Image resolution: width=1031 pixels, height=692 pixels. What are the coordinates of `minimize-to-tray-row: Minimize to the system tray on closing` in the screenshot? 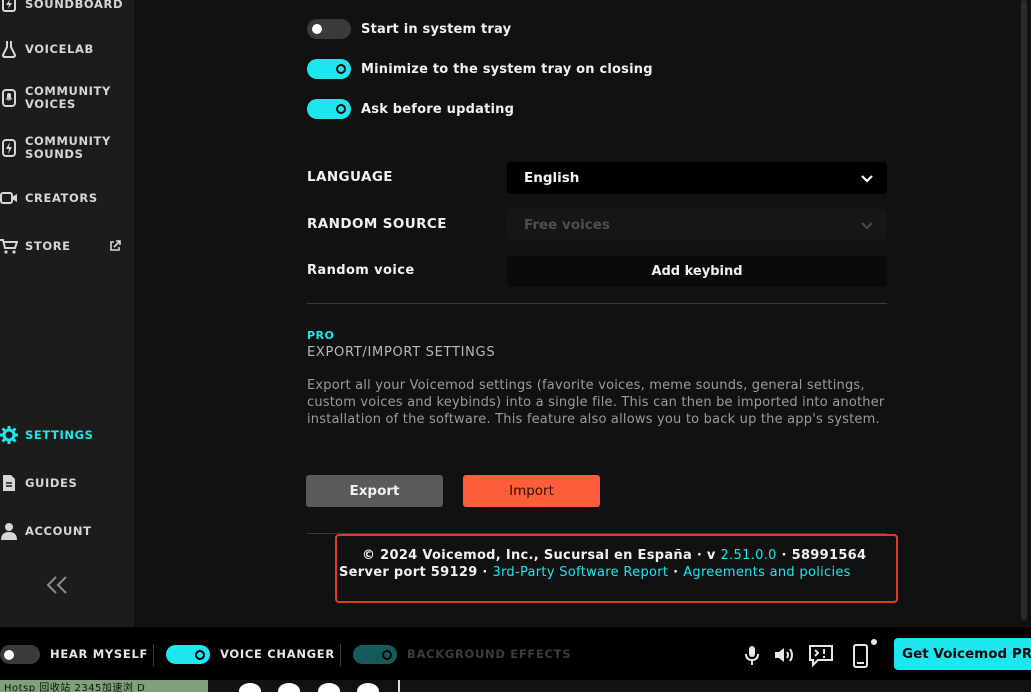 It's located at (480, 69).